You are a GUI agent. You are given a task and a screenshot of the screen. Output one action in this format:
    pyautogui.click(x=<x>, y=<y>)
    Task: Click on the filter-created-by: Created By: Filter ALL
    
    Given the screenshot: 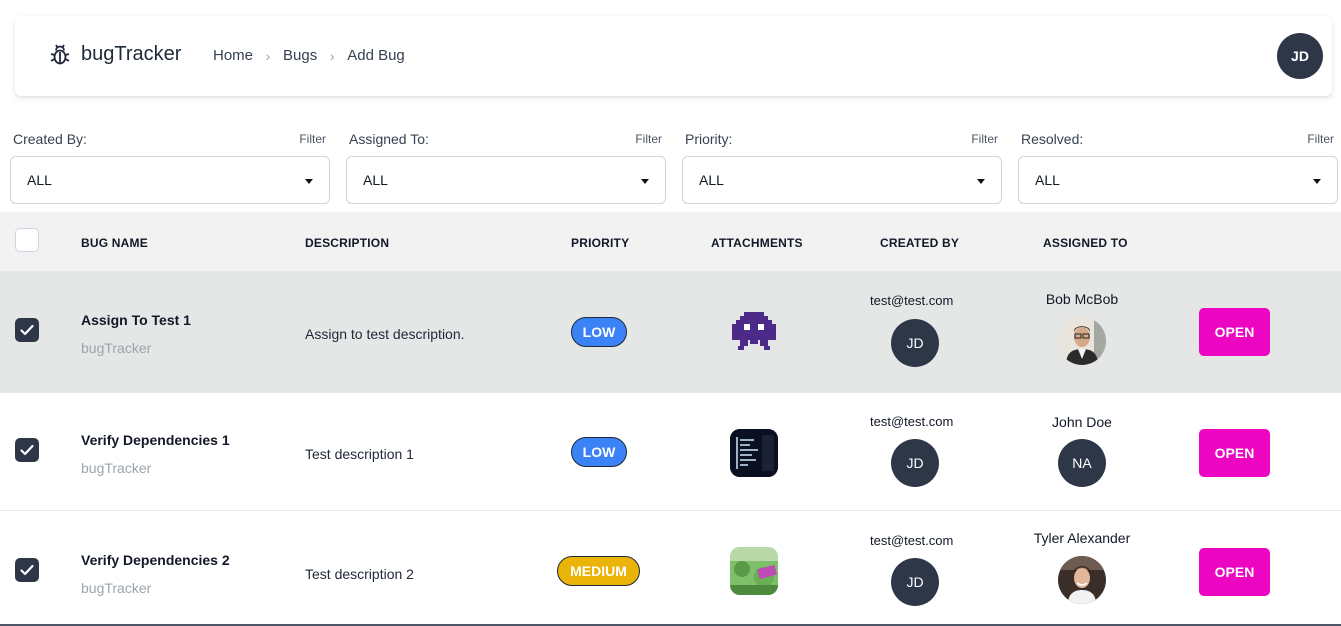 What is the action you would take?
    pyautogui.click(x=170, y=166)
    